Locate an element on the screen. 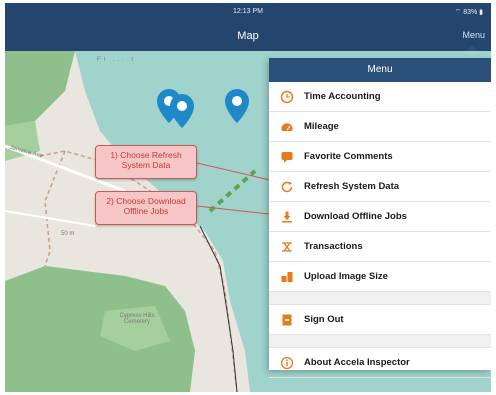  menu-item-label: Sign Out is located at coordinates (324, 319).